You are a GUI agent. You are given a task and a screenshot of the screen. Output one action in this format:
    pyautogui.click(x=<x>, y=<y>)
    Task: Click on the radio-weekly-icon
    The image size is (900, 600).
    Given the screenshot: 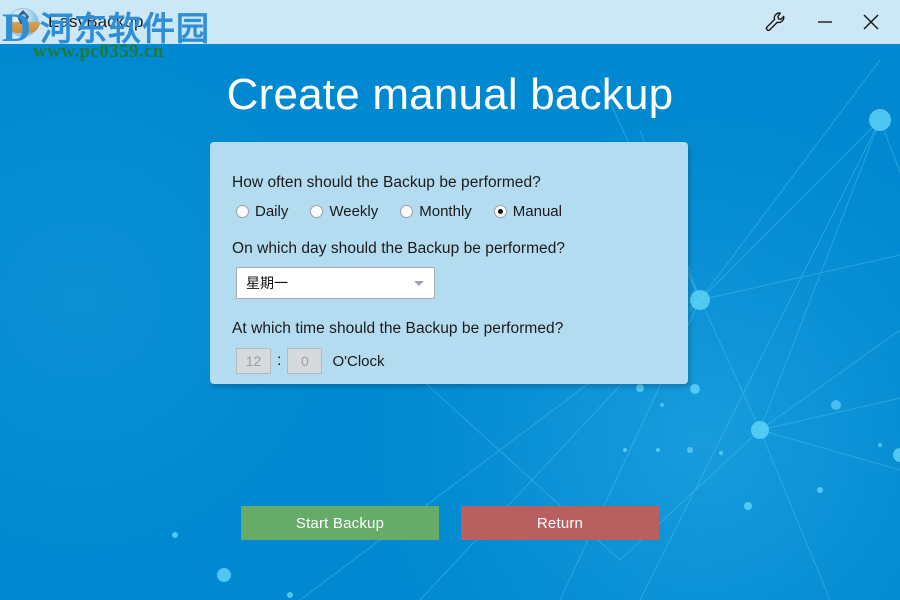 What is the action you would take?
    pyautogui.click(x=317, y=211)
    